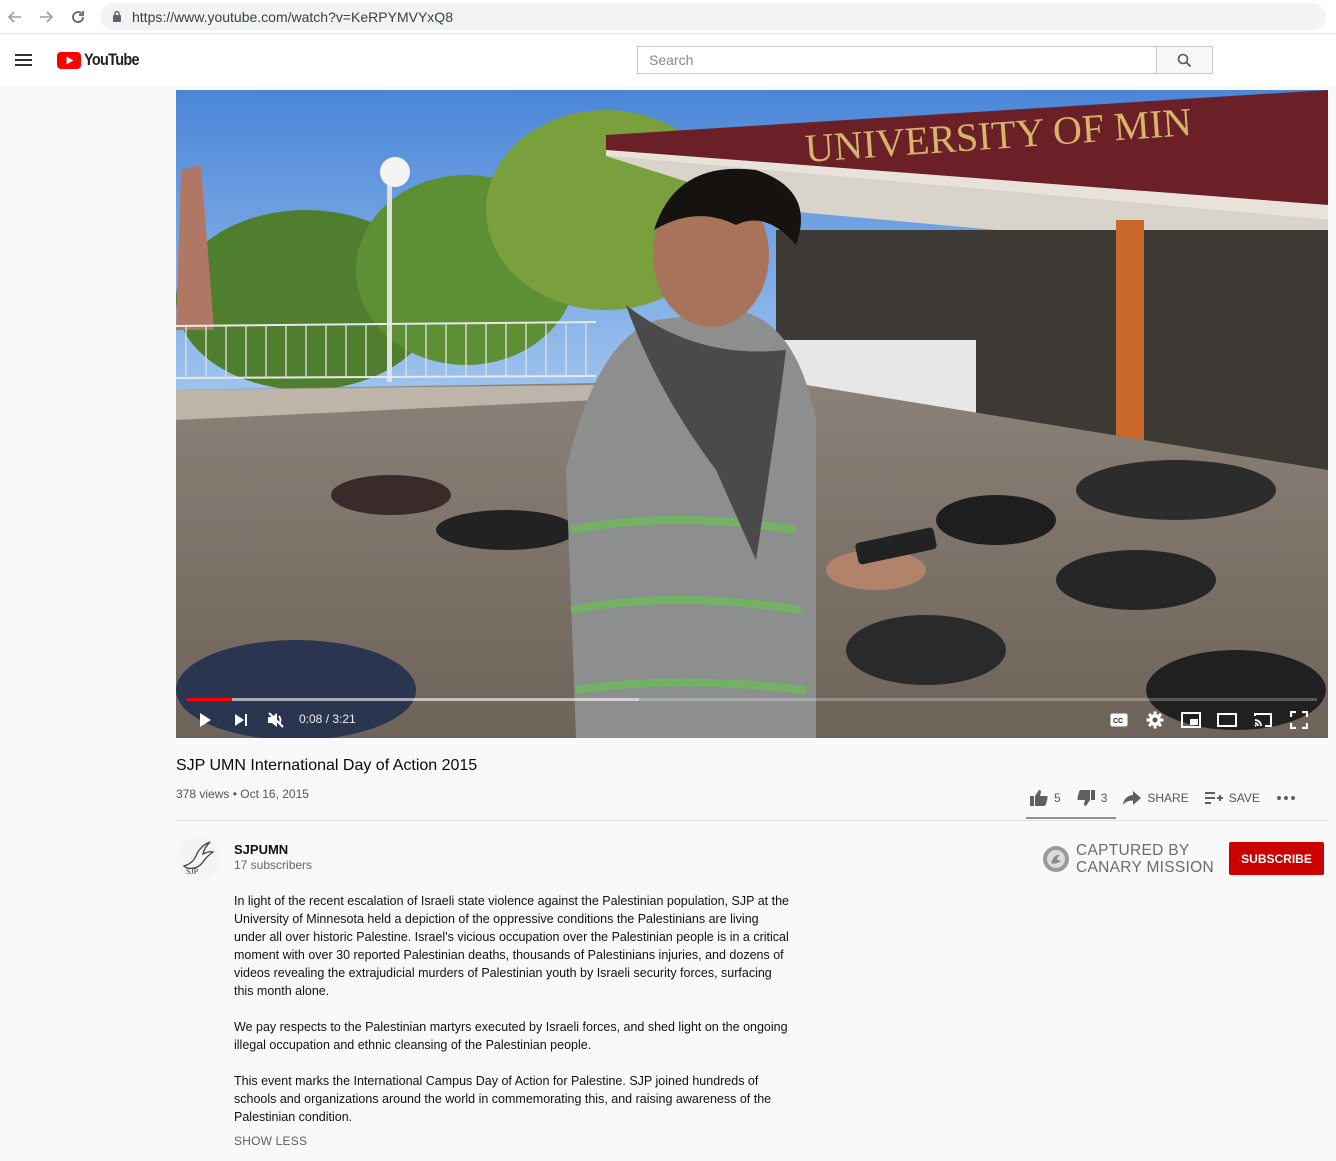 This screenshot has width=1336, height=1161. Describe the element at coordinates (15, 17) in the screenshot. I see `back-arrow-icon` at that location.